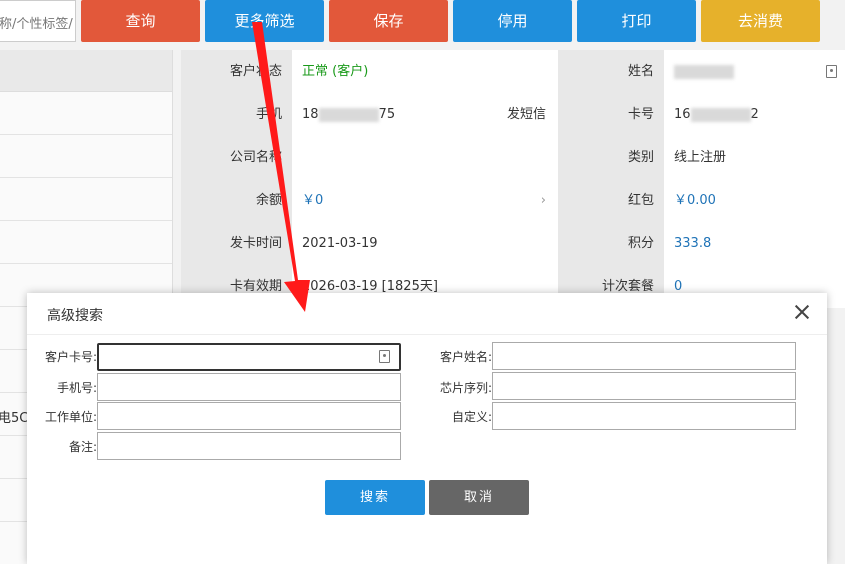 This screenshot has width=845, height=564. What do you see at coordinates (720, 114) in the screenshot?
I see `masked-card` at bounding box center [720, 114].